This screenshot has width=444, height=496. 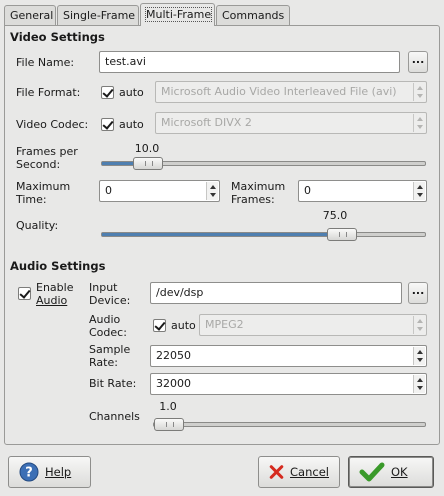 What do you see at coordinates (108, 332) in the screenshot?
I see `audio-codec-label-line2: Codec:` at bounding box center [108, 332].